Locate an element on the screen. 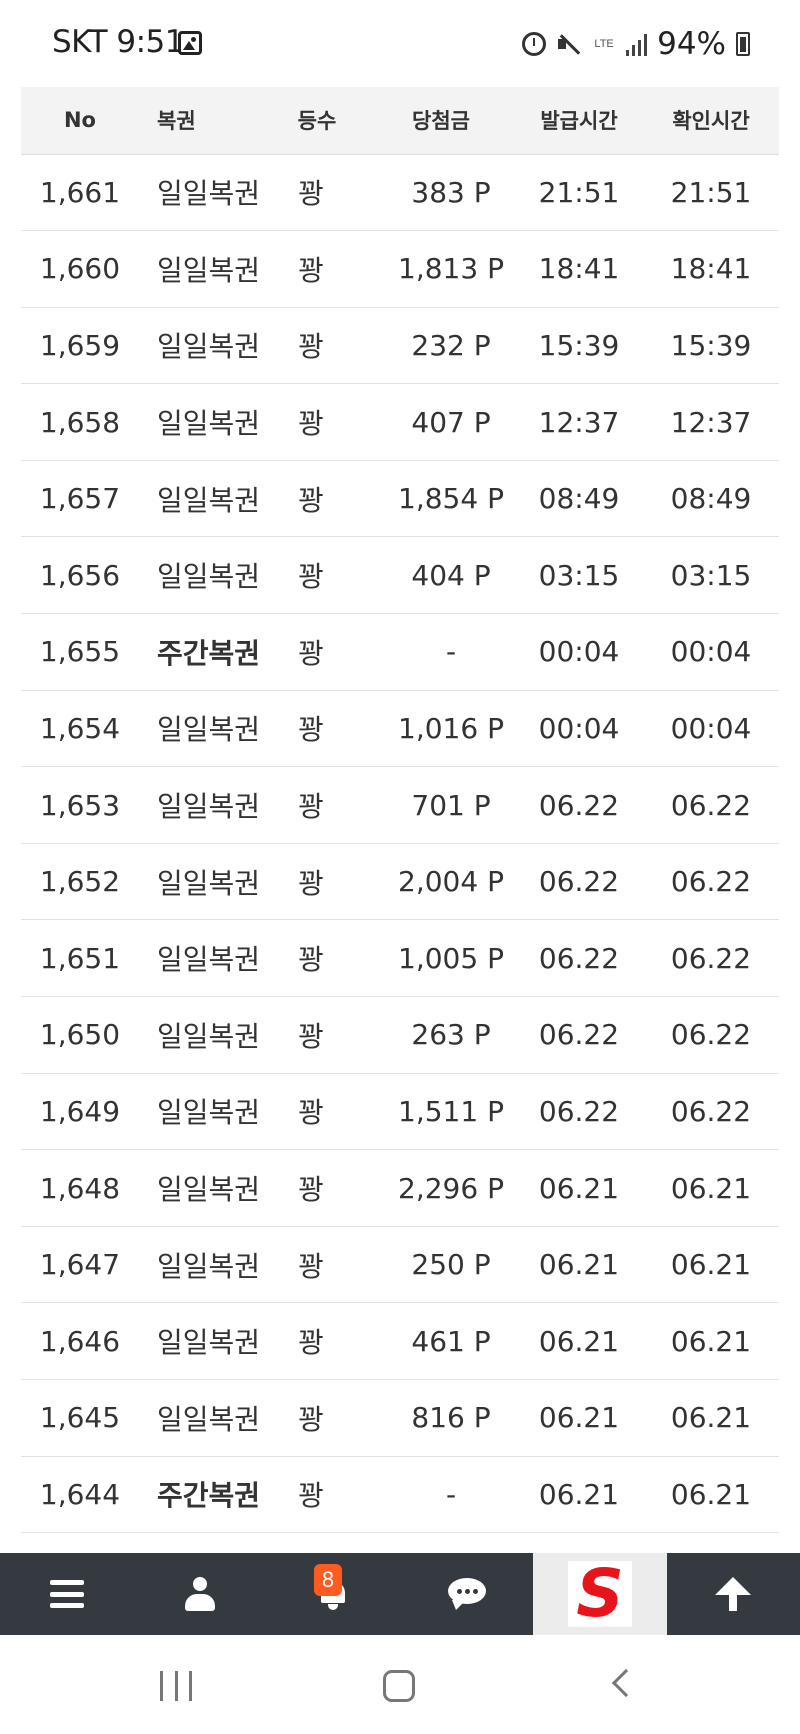 This screenshot has height=1734, width=800. cell-prize: 1,005 P is located at coordinates (441, 958).